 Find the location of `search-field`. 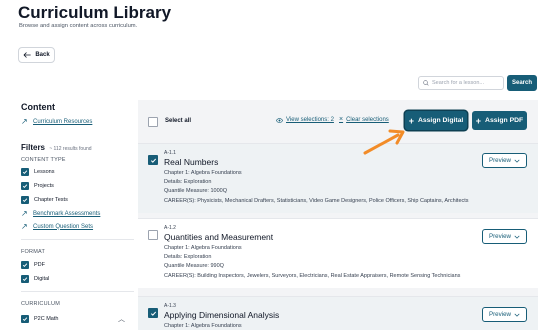

search-field is located at coordinates (461, 83).